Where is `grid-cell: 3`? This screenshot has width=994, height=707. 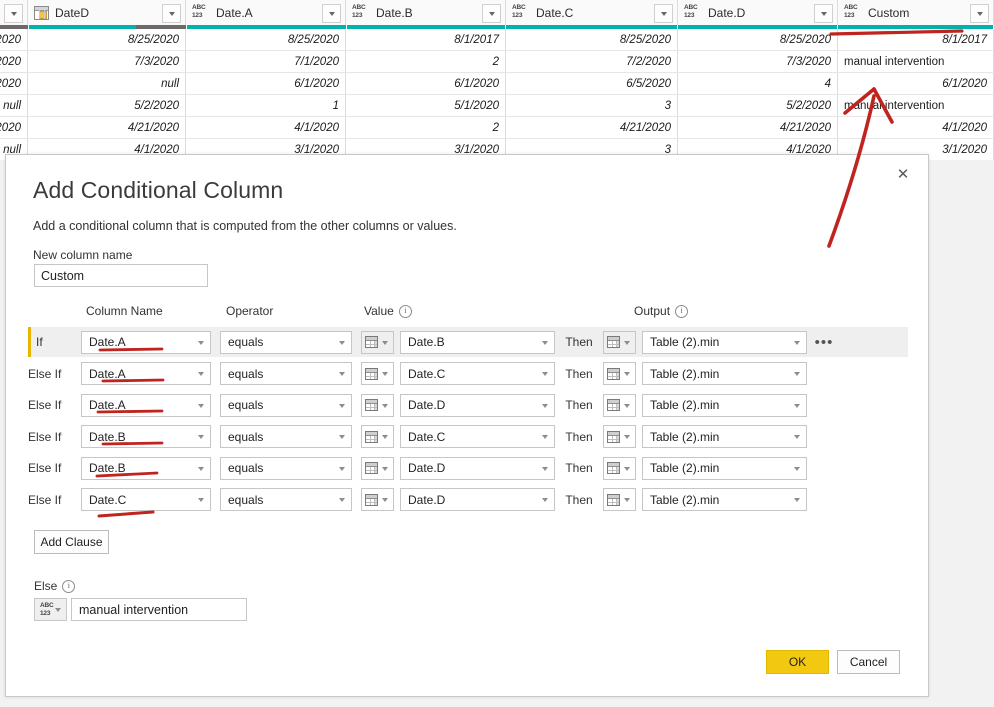
grid-cell: 3 is located at coordinates (592, 105).